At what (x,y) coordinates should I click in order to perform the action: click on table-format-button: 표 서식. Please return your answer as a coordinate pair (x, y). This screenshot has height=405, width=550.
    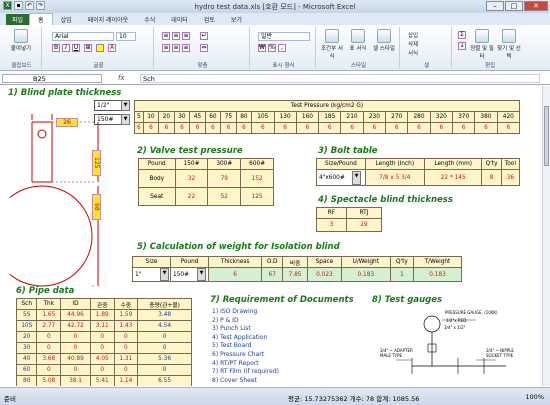
    Looking at the image, I should click on (358, 40).